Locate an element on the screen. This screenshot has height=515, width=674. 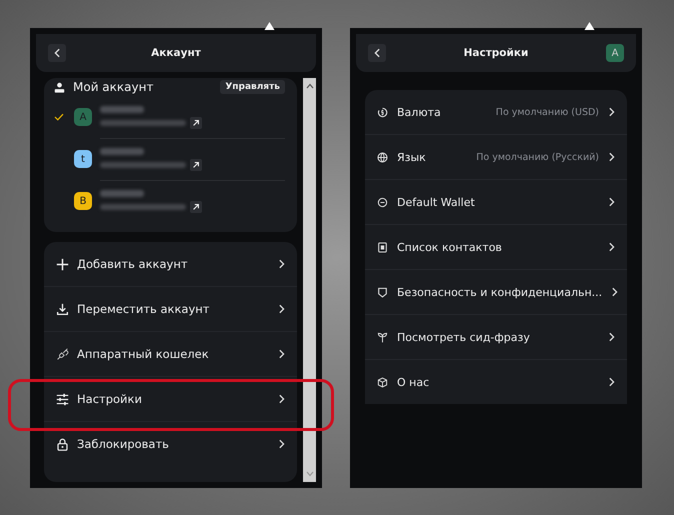
menu-item: Аппаратный кошелек is located at coordinates (170, 353).